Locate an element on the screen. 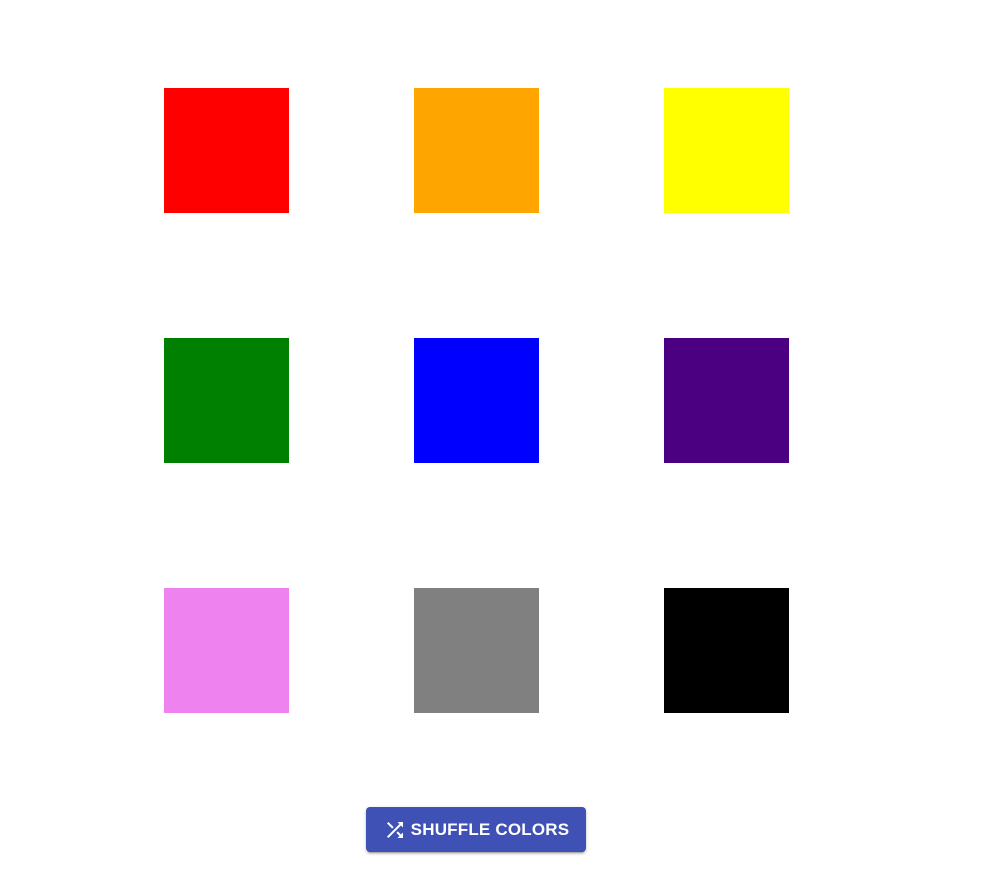 Image resolution: width=984 pixels, height=883 pixels. color-swatch-yellow is located at coordinates (726, 150).